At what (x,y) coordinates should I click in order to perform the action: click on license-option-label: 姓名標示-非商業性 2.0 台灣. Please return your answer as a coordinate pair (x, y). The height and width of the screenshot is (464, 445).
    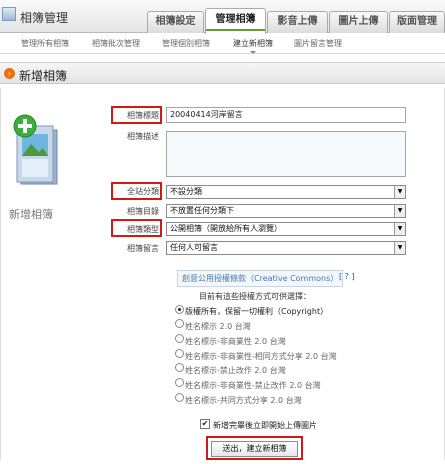
    Looking at the image, I should click on (235, 341).